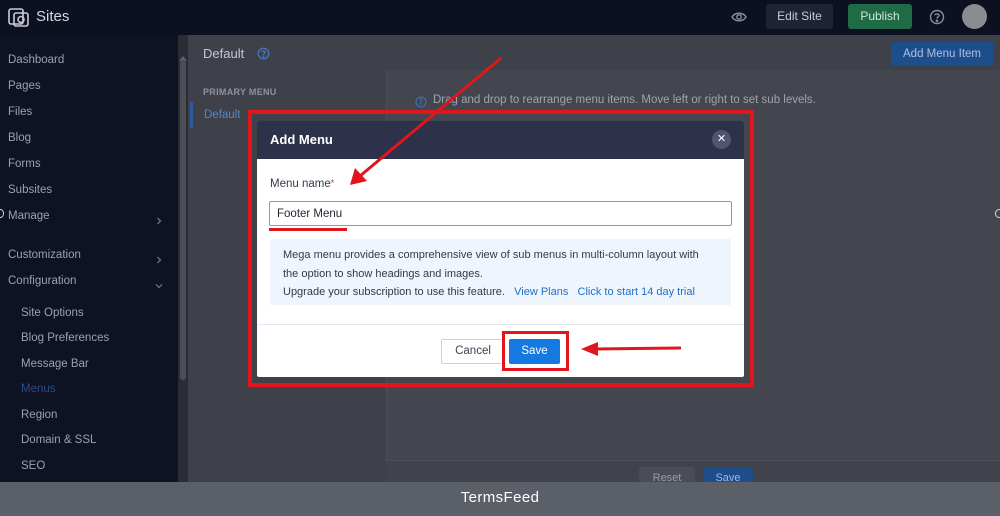 Image resolution: width=1000 pixels, height=516 pixels. Describe the element at coordinates (541, 292) in the screenshot. I see `view-plans-link: View Plans` at that location.